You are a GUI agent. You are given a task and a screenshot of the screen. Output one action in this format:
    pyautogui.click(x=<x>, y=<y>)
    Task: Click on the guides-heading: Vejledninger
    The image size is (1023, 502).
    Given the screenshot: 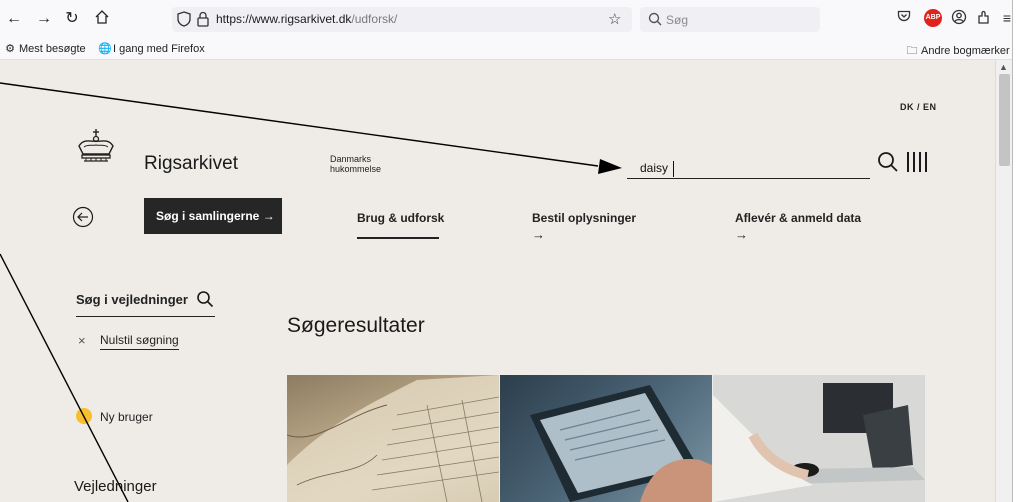 What is the action you would take?
    pyautogui.click(x=115, y=486)
    